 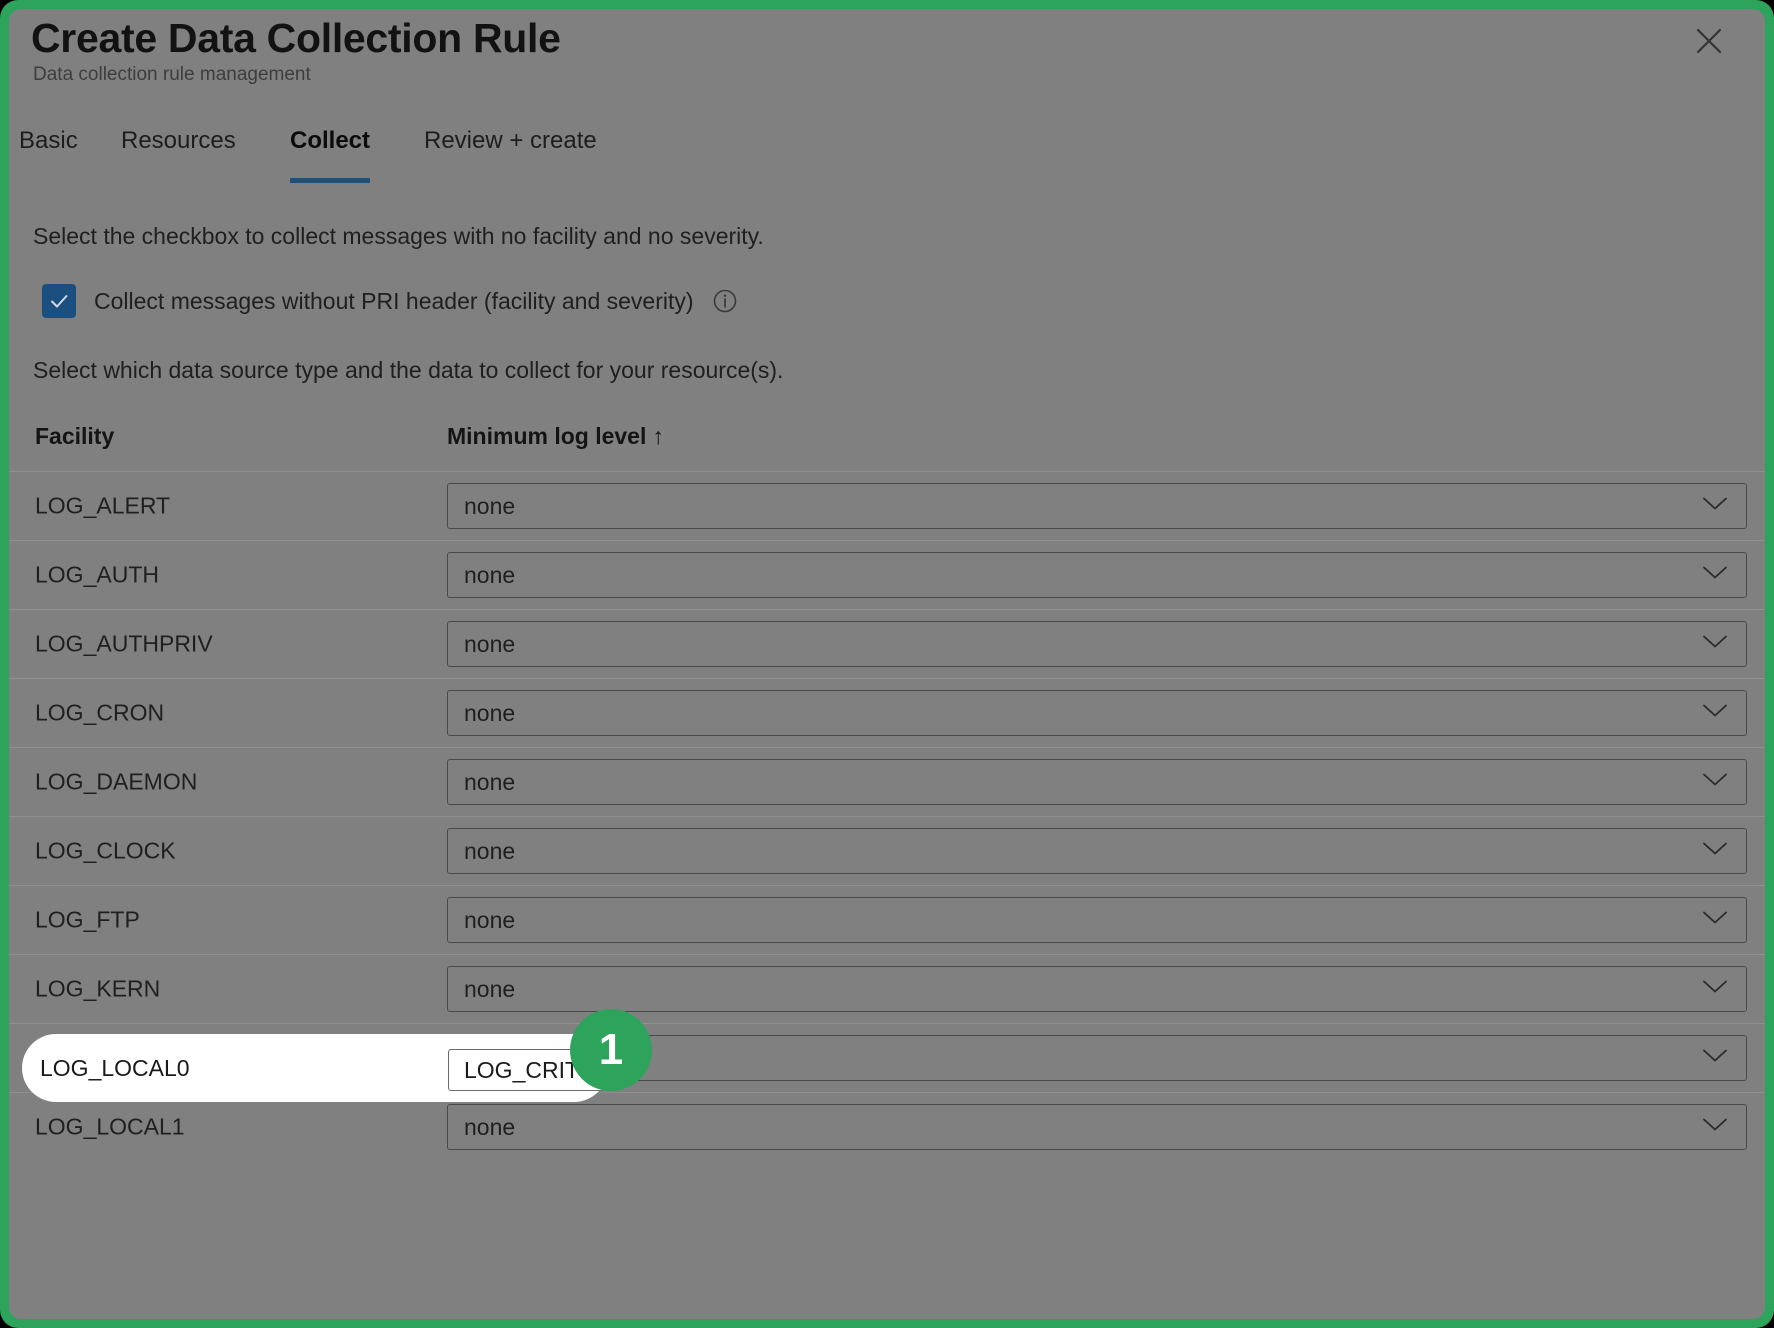 I want to click on sort-ascending-icon: ↑, so click(x=658, y=436).